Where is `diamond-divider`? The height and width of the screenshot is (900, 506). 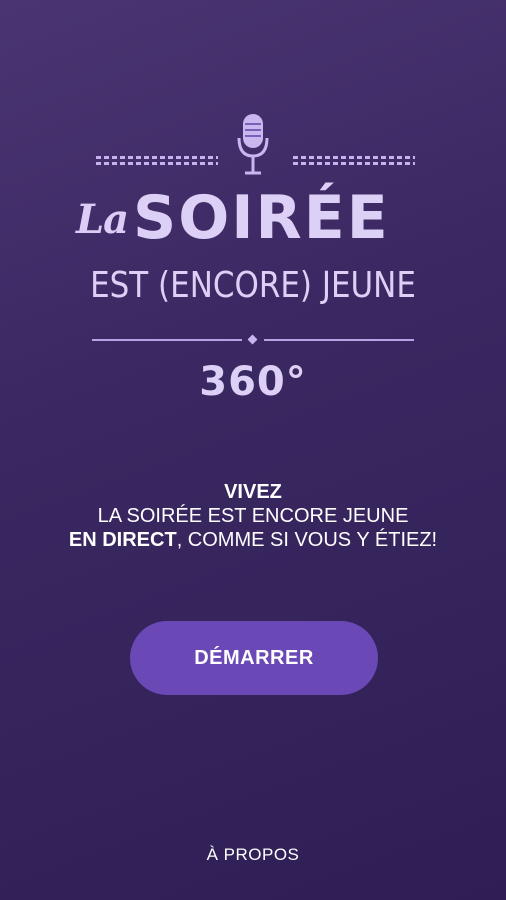 diamond-divider is located at coordinates (253, 339).